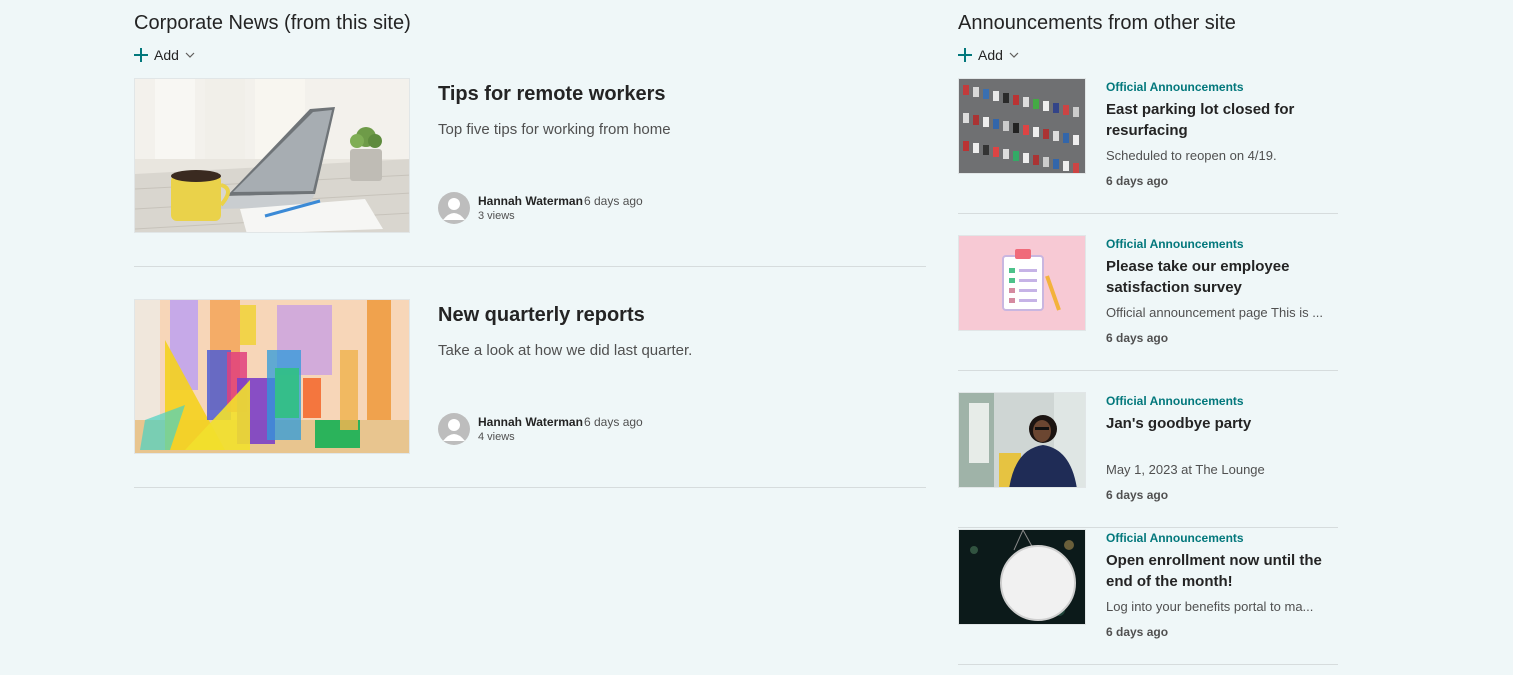 The width and height of the screenshot is (1513, 675). What do you see at coordinates (1221, 423) in the screenshot?
I see `announcement-title: Jan's goodbye party` at bounding box center [1221, 423].